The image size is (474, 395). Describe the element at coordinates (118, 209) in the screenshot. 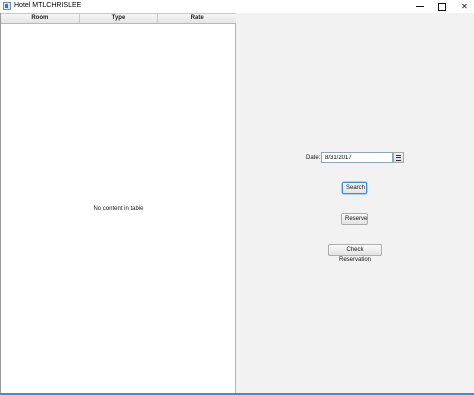

I see `empty-table-message: No content in table` at that location.